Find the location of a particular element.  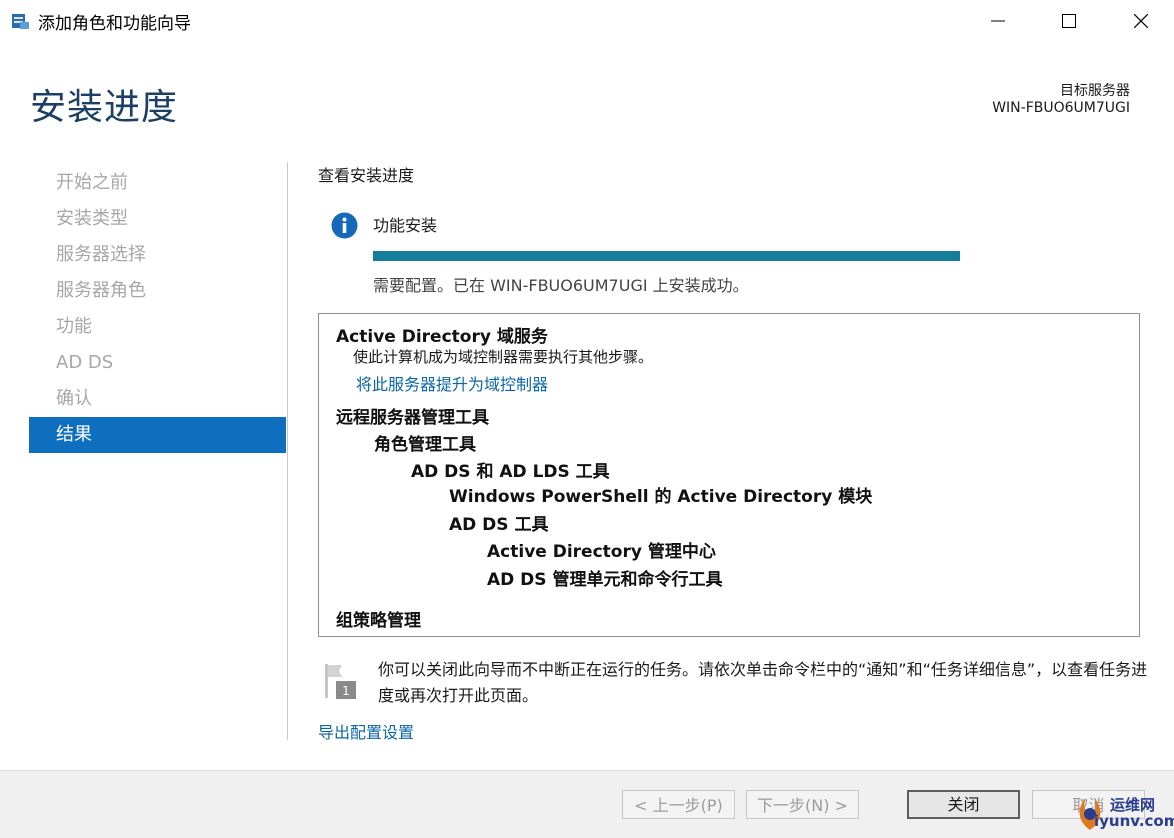

result-powershell-module: Windows PowerShell 的 Active Directory 模块 is located at coordinates (661, 497).